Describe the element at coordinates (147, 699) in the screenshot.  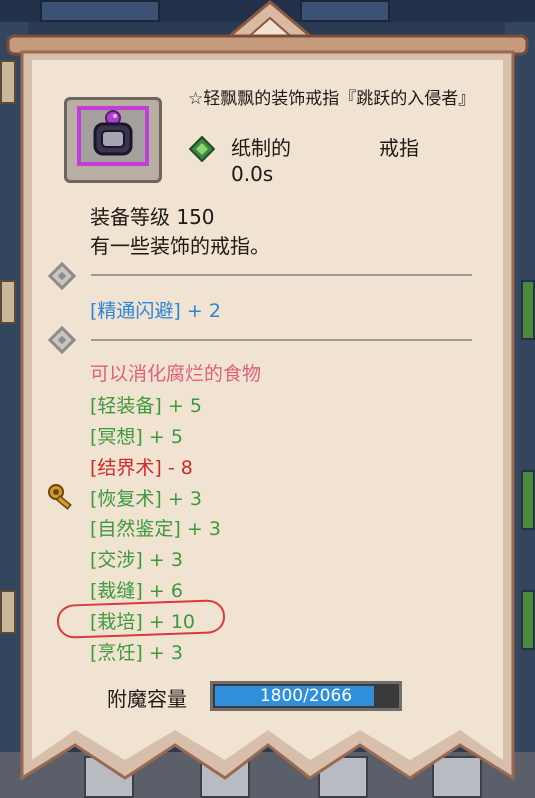
I see `enchant-capacity-label: 附魔容量` at that location.